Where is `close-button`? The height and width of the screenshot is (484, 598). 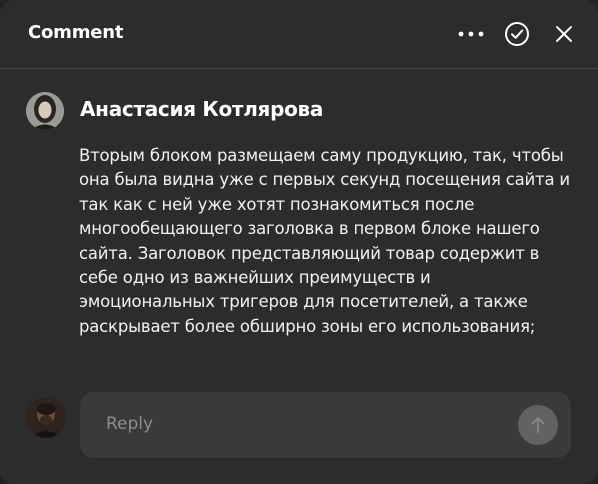 close-button is located at coordinates (564, 34).